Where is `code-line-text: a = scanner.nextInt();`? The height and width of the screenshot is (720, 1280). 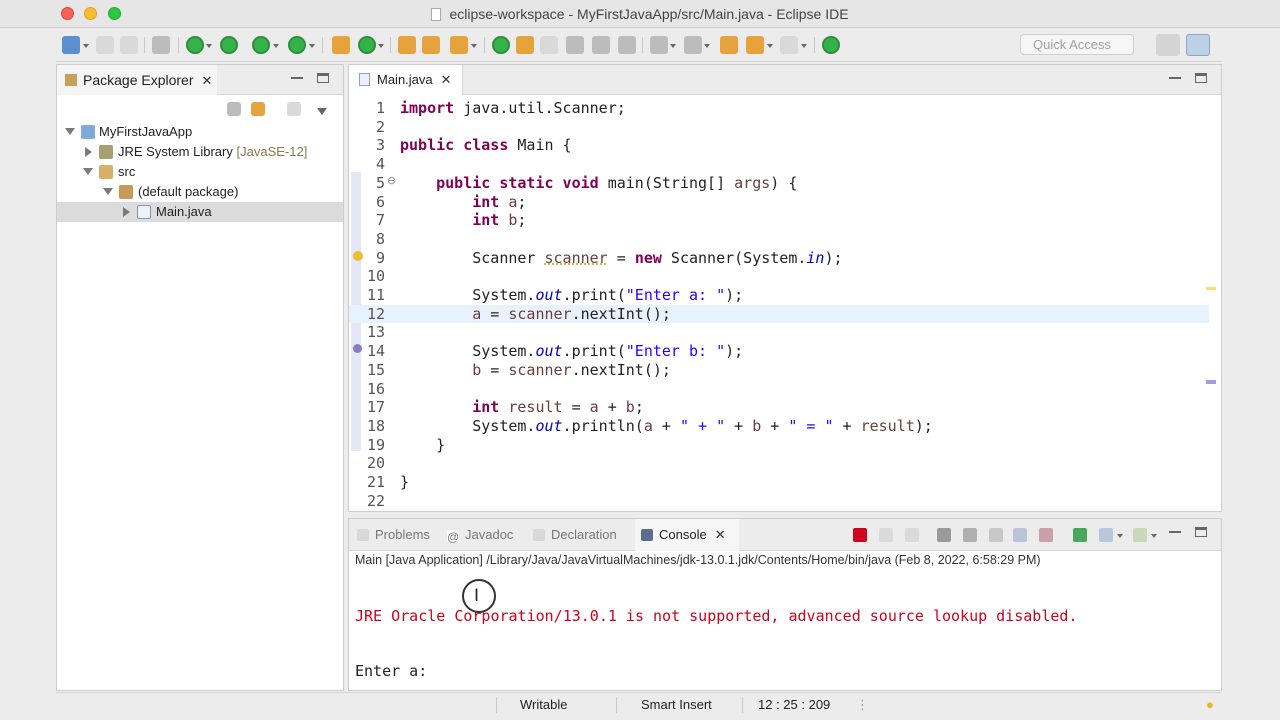 code-line-text: a = scanner.nextInt(); is located at coordinates (535, 314).